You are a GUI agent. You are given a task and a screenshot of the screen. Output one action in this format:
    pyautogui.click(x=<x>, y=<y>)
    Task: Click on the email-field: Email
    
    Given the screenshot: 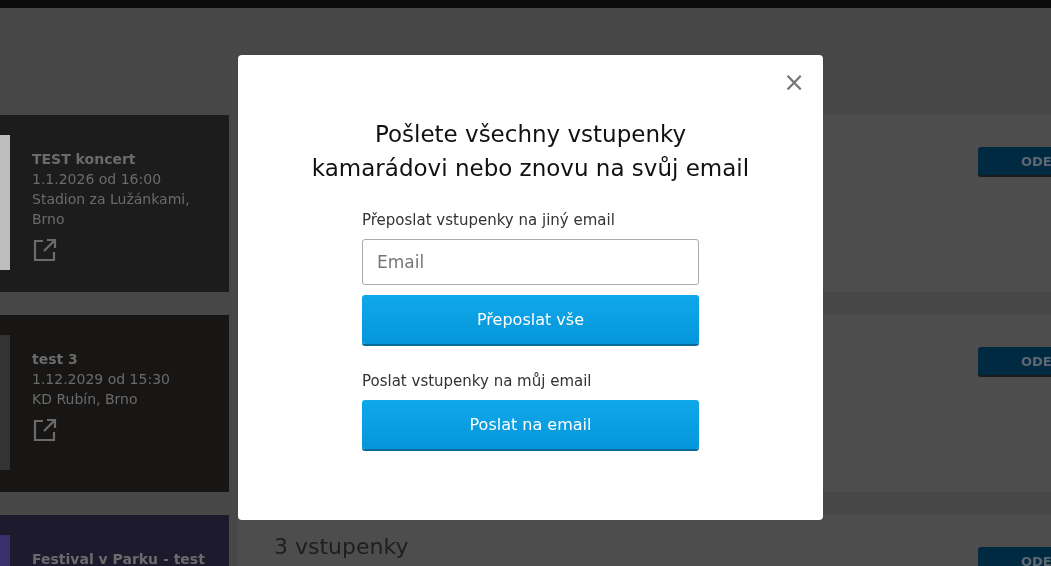 What is the action you would take?
    pyautogui.click(x=530, y=262)
    